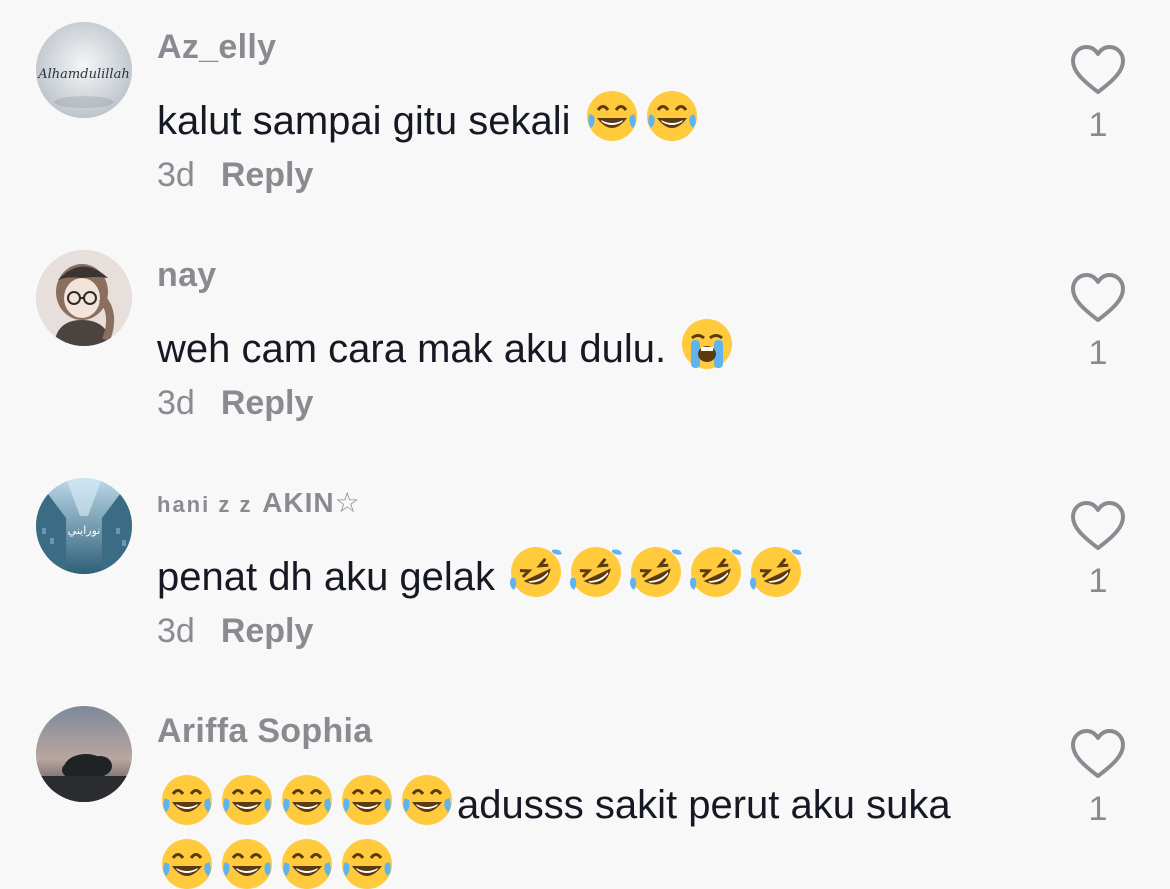 The image size is (1170, 889). I want to click on comment-text-body: adusss sakit perut aku suka, so click(704, 805).